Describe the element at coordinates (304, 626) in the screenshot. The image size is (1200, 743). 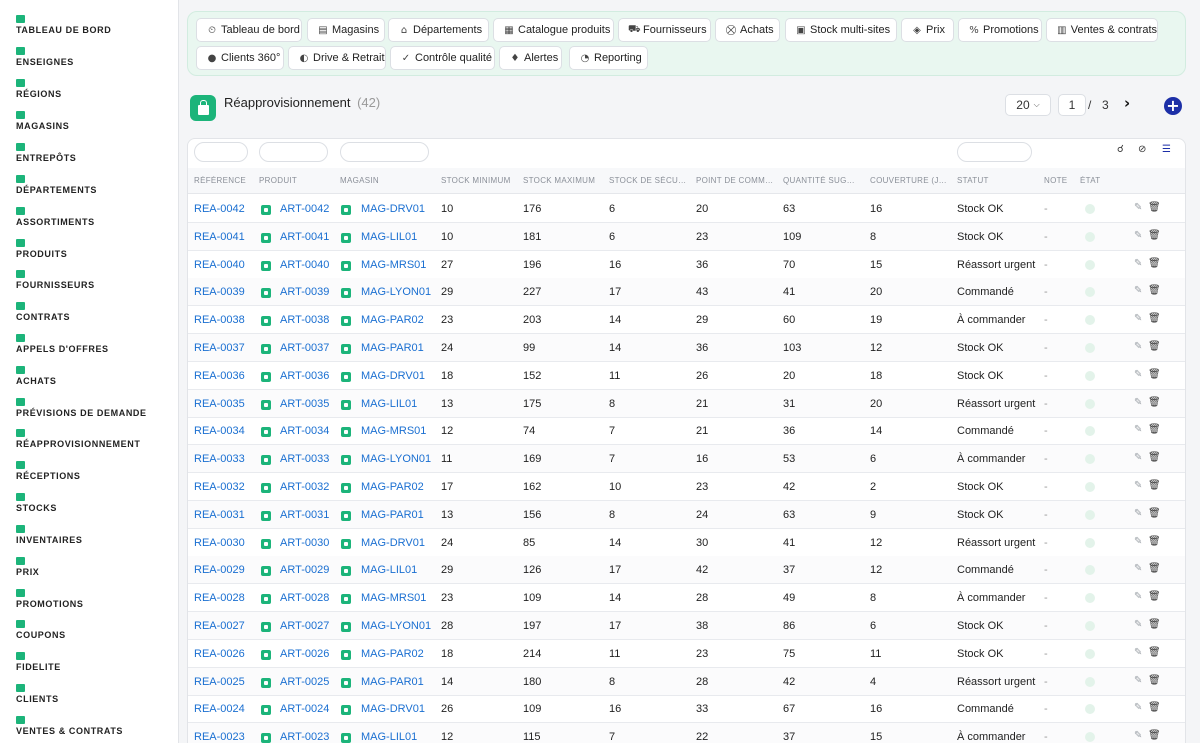
I see `product-link: ART-0027` at that location.